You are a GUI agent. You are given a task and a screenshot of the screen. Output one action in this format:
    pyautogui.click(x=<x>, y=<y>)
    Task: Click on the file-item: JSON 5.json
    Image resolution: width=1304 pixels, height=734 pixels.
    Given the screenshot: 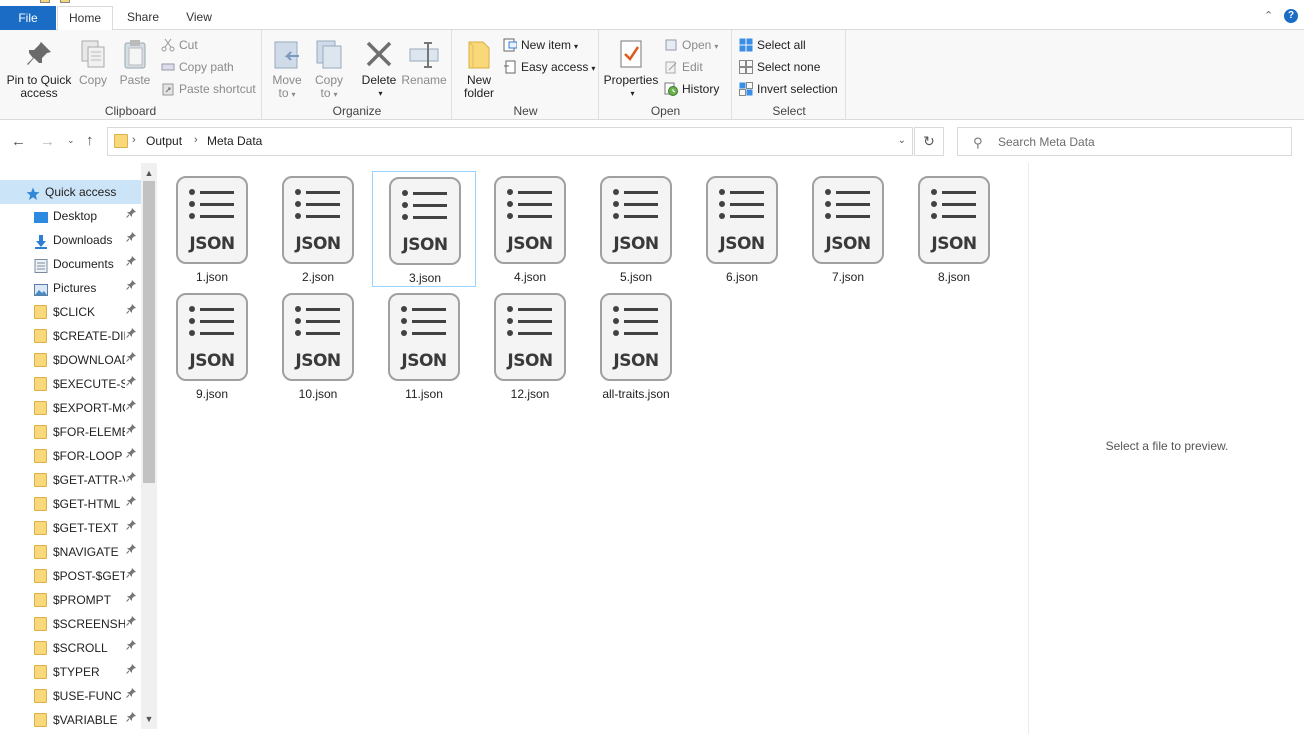 What is the action you would take?
    pyautogui.click(x=636, y=229)
    